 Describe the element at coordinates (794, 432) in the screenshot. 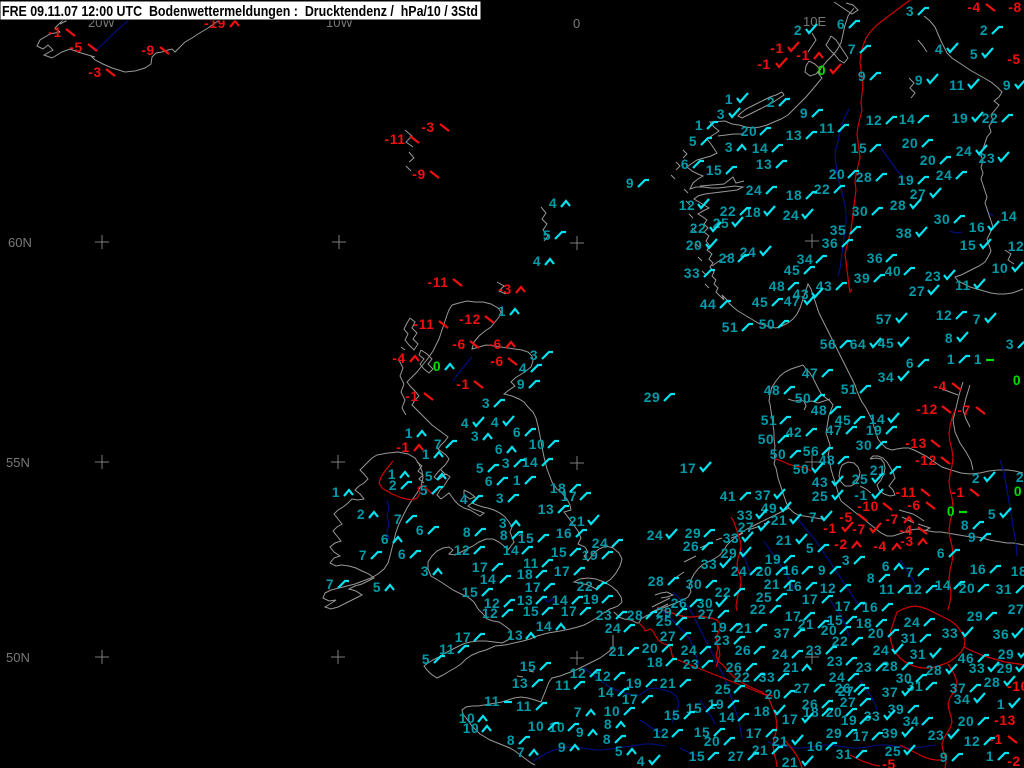

I see `svg-text: 42` at that location.